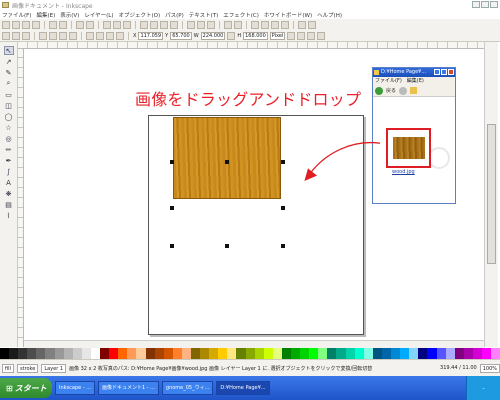  I want to click on menu-view: 表示(V), so click(69, 15).